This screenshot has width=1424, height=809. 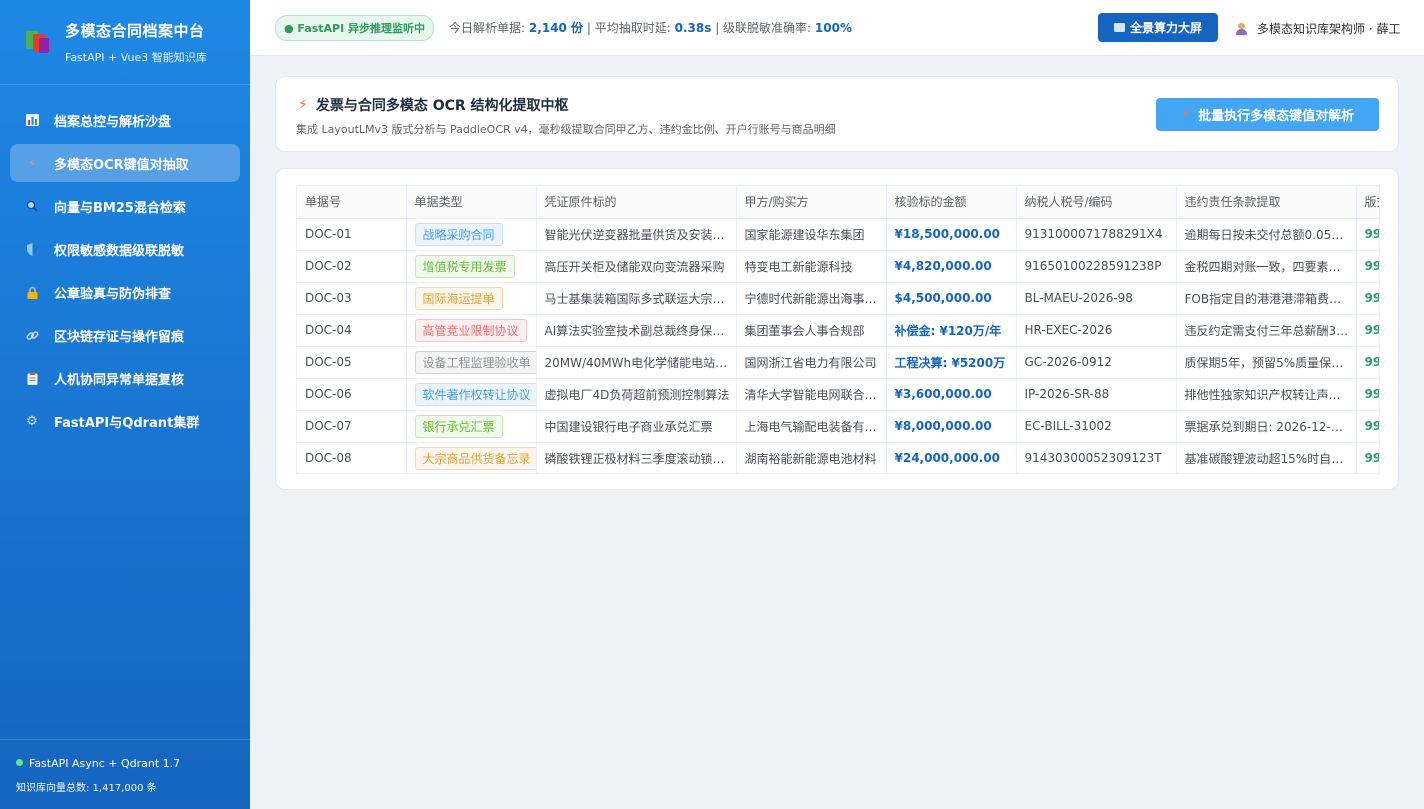 What do you see at coordinates (636, 234) in the screenshot?
I see `subject-cell: 智能光伏逆变器批量供货及安装服务` at bounding box center [636, 234].